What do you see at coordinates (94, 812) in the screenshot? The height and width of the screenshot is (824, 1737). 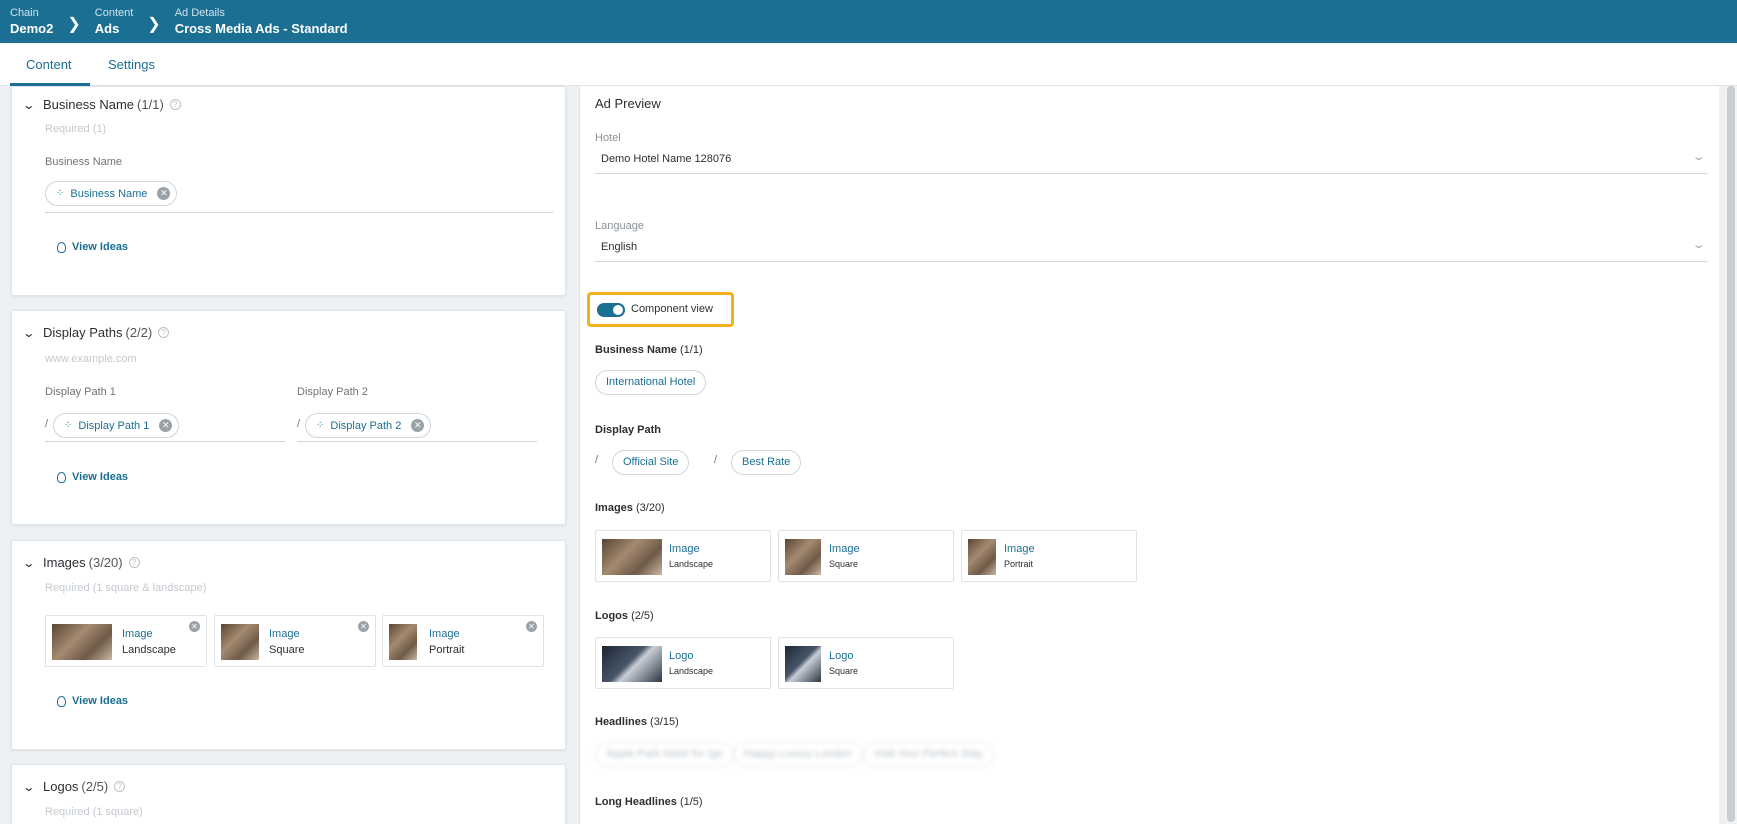 I see `requirement-text: Required (1 square)` at bounding box center [94, 812].